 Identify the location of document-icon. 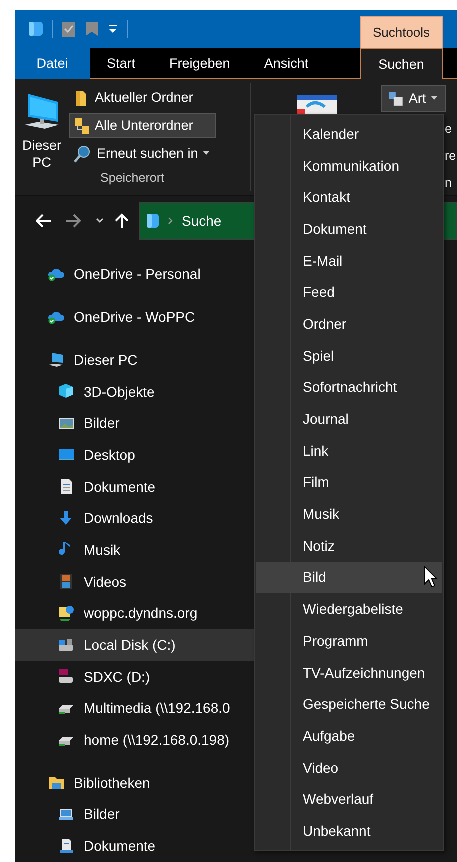
(66, 487).